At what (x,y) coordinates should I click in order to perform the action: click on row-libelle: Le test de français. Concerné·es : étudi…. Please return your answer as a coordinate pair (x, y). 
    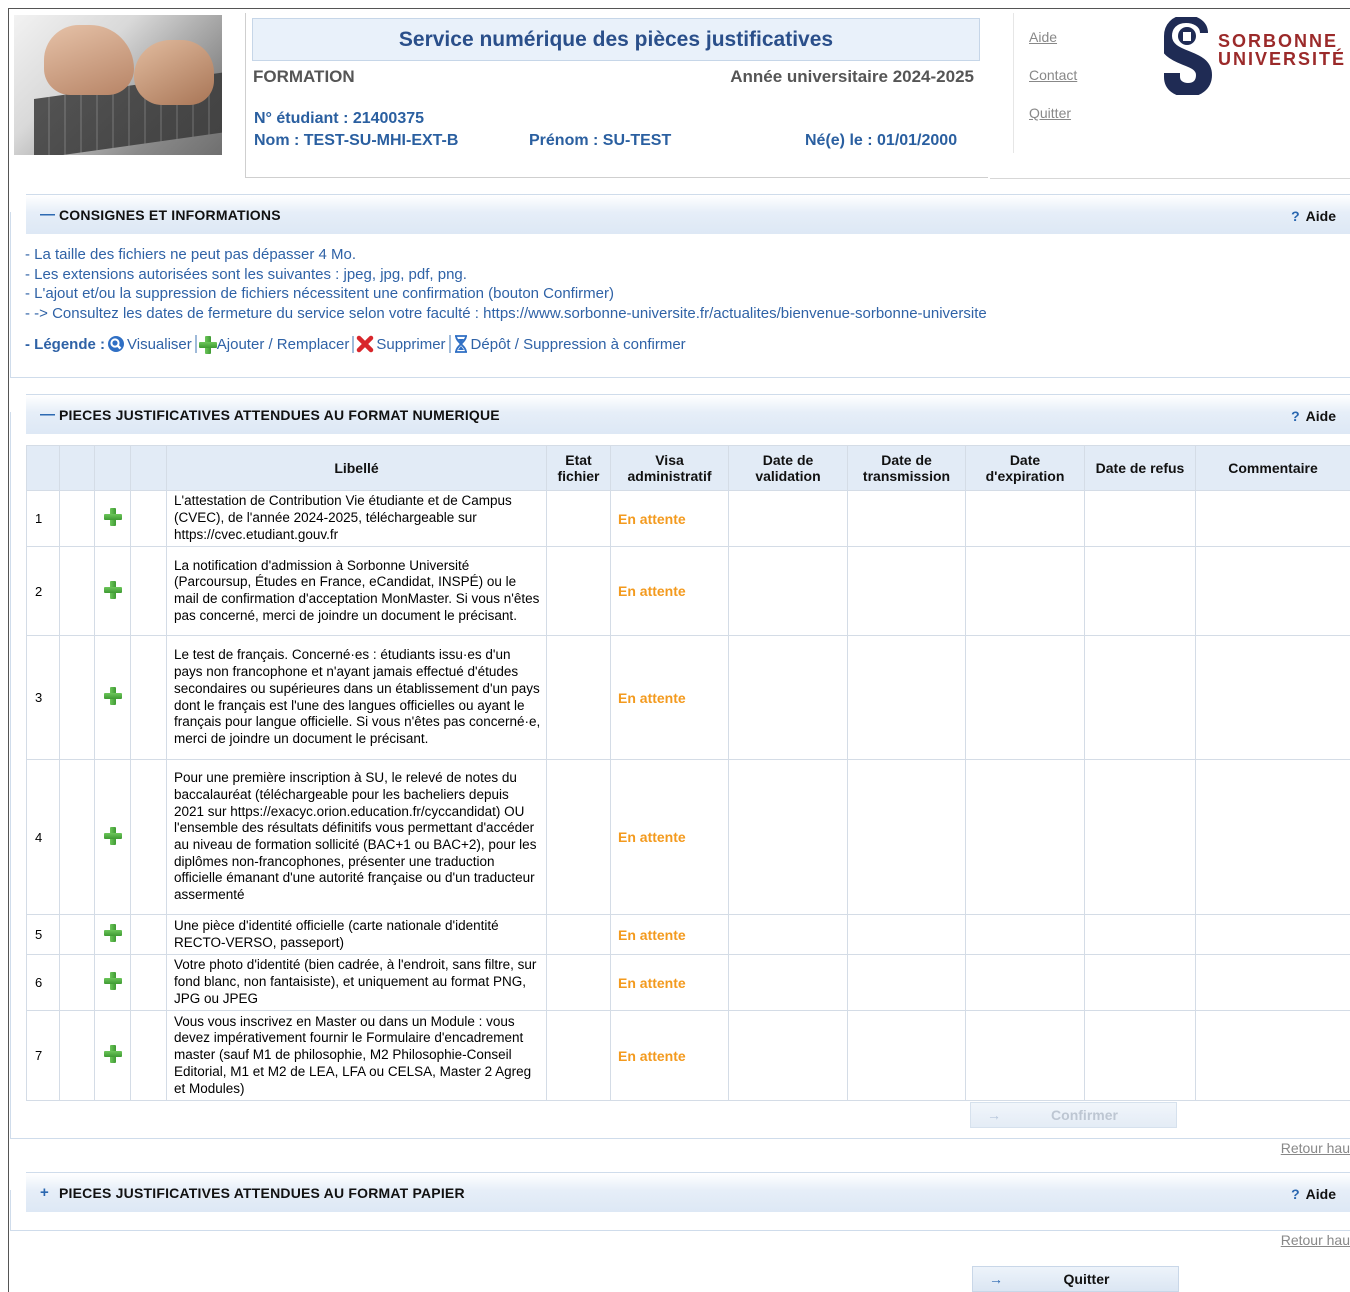
    Looking at the image, I should click on (356, 697).